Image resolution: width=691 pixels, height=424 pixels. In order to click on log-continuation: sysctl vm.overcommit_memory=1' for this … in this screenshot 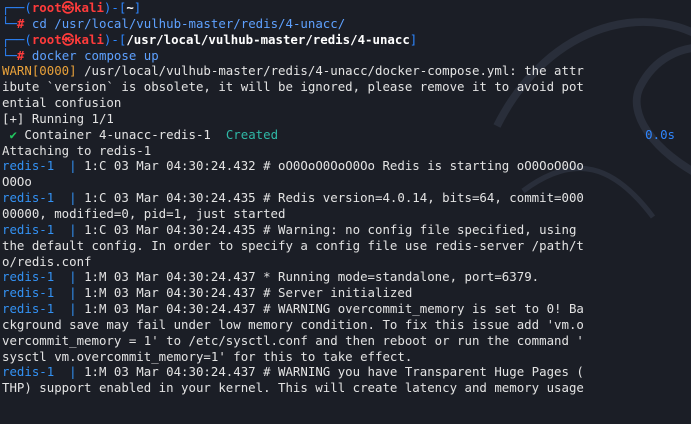, I will do `click(207, 356)`.